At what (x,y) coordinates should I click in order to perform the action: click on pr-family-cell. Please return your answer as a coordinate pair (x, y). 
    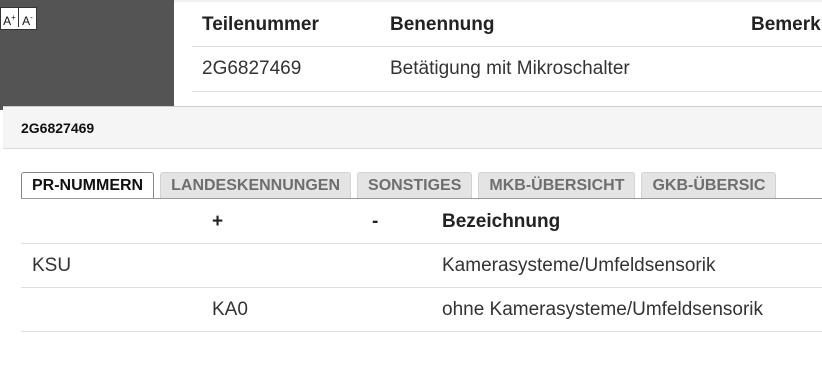
    Looking at the image, I should click on (116, 309).